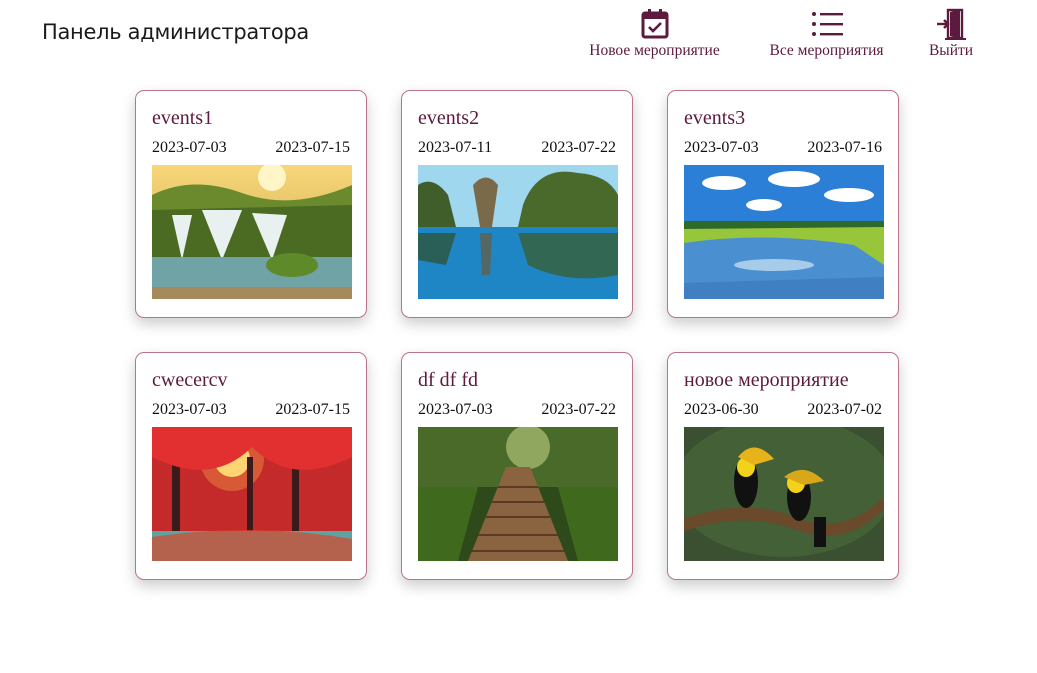 This screenshot has height=673, width=1037. What do you see at coordinates (827, 24) in the screenshot?
I see `list-icon` at bounding box center [827, 24].